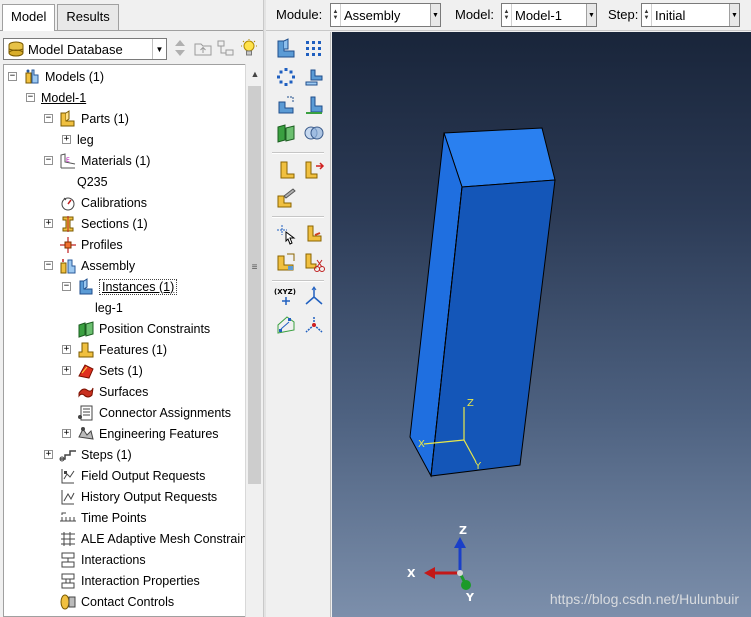 The width and height of the screenshot is (751, 617). I want to click on model-database-select: Model Database ▼, so click(85, 49).